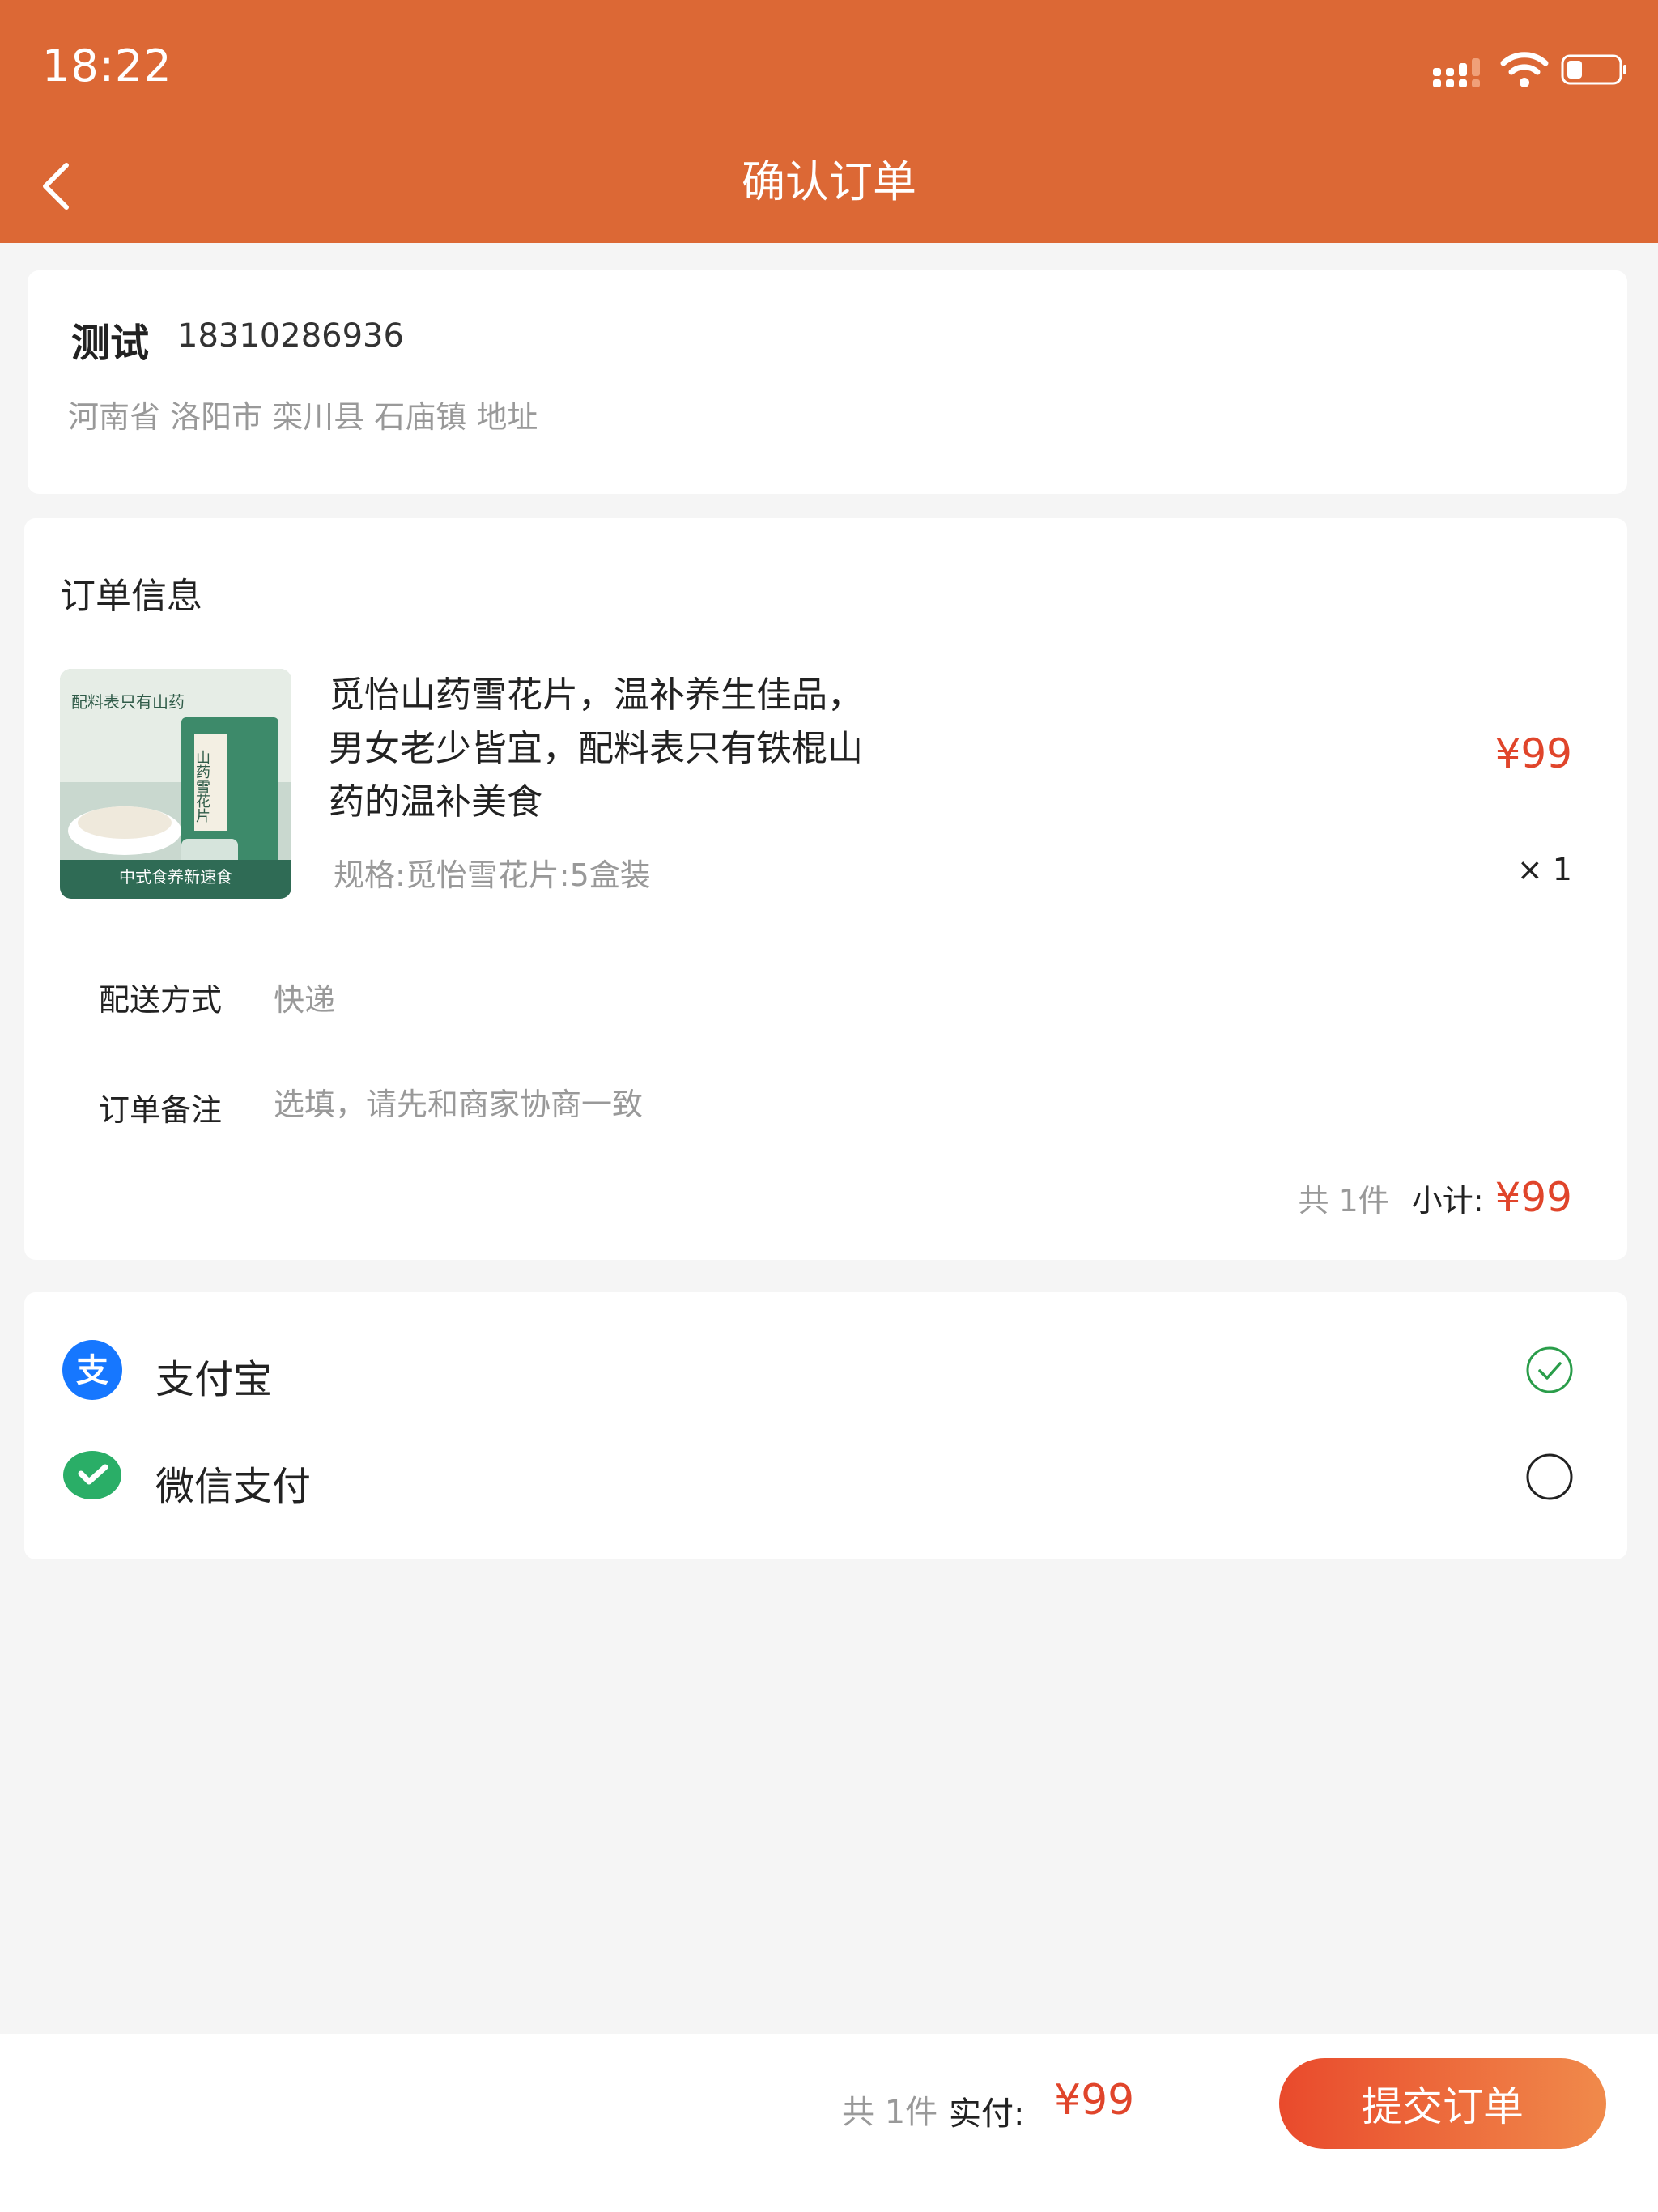 This screenshot has width=1658, height=2212. I want to click on battery-icon, so click(1593, 70).